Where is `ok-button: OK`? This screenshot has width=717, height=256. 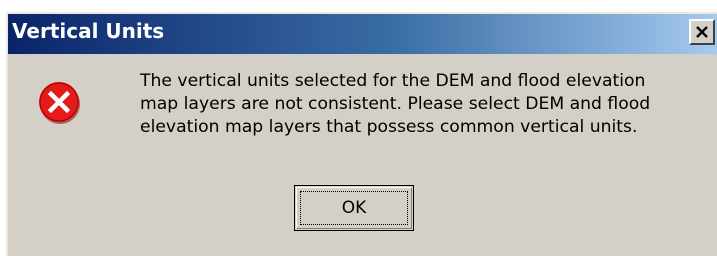 ok-button: OK is located at coordinates (354, 208).